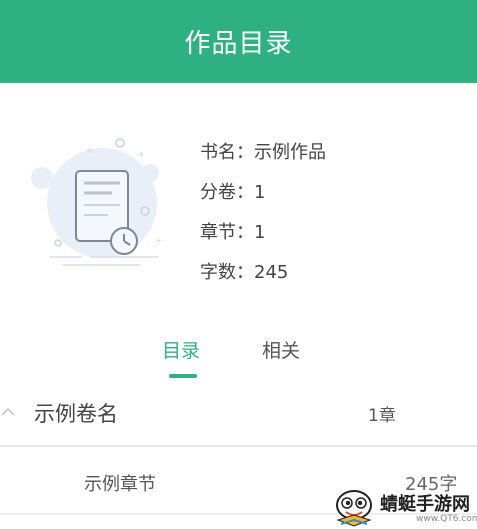  I want to click on chapter-count-value: 1, so click(260, 232).